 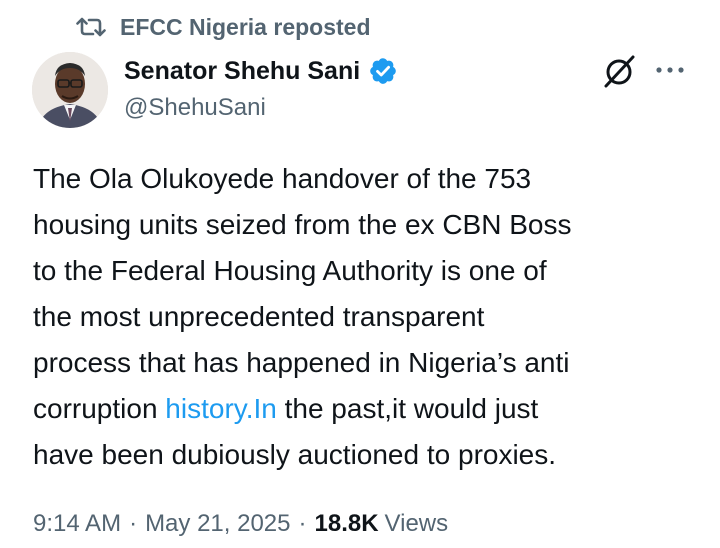 What do you see at coordinates (407, 408) in the screenshot?
I see `tweet-text-segment: the past,it would just` at bounding box center [407, 408].